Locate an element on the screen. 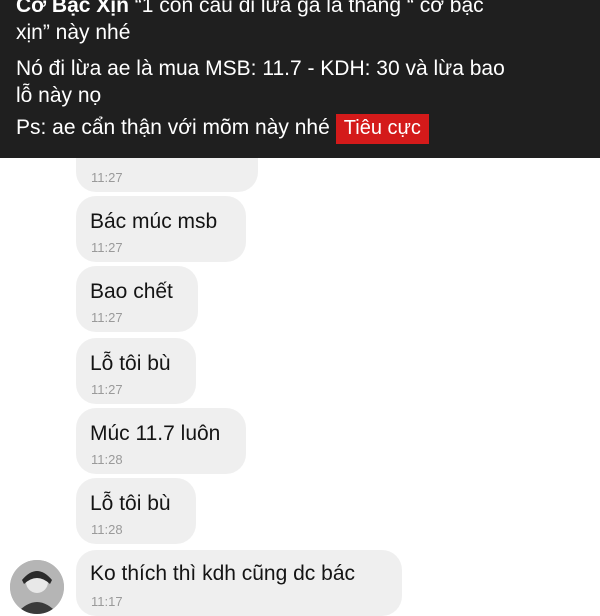  caption-line: Ps: ae cẩn thận với mõm này nhé Tiêu cực is located at coordinates (222, 129).